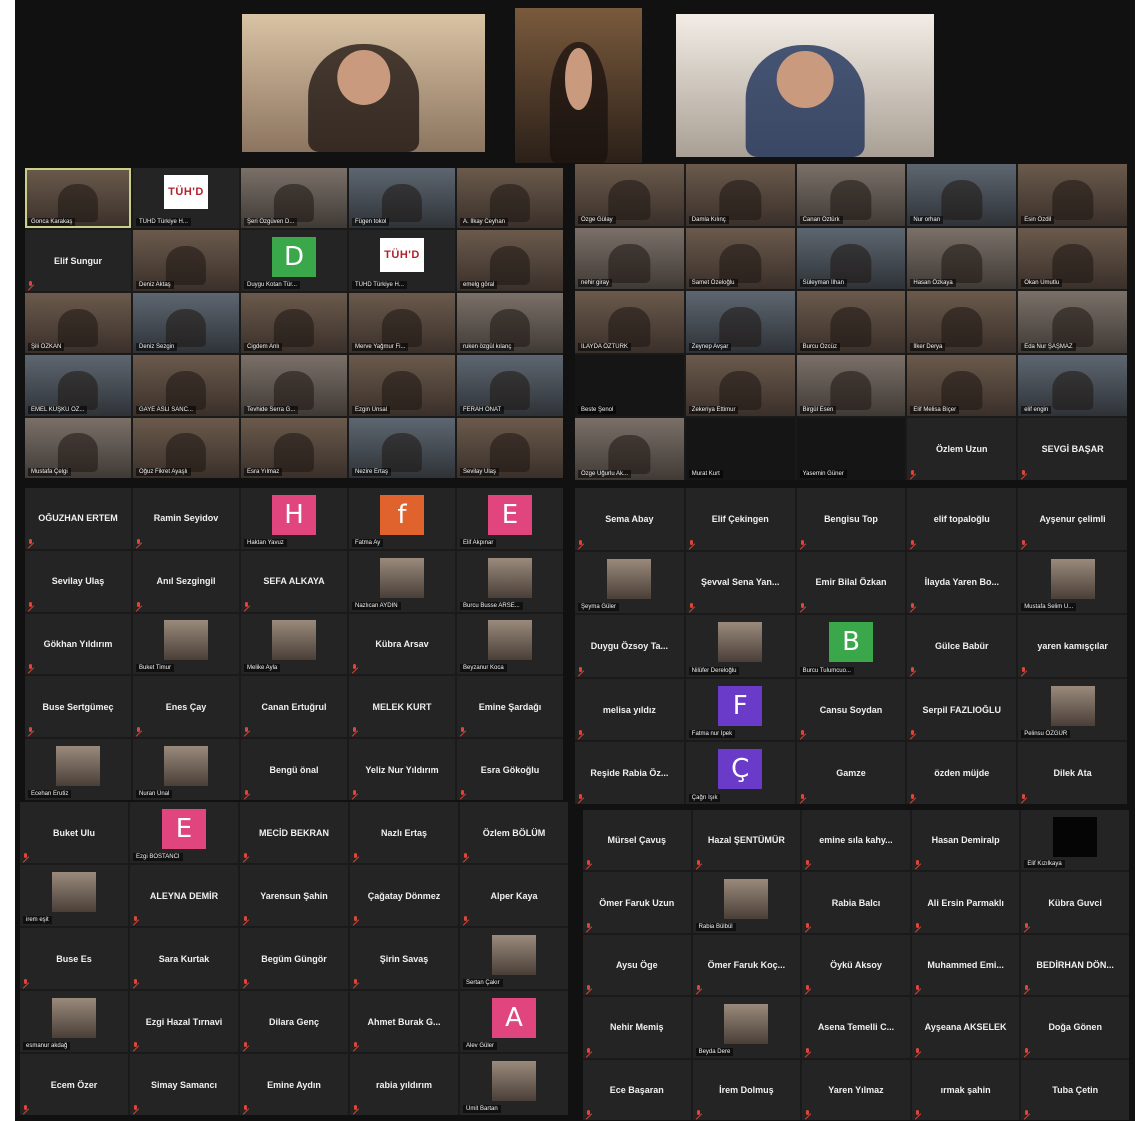 Image resolution: width=1146 pixels, height=1121 pixels. What do you see at coordinates (294, 707) in the screenshot?
I see `participant-tile: Canan Ertuğrul` at bounding box center [294, 707].